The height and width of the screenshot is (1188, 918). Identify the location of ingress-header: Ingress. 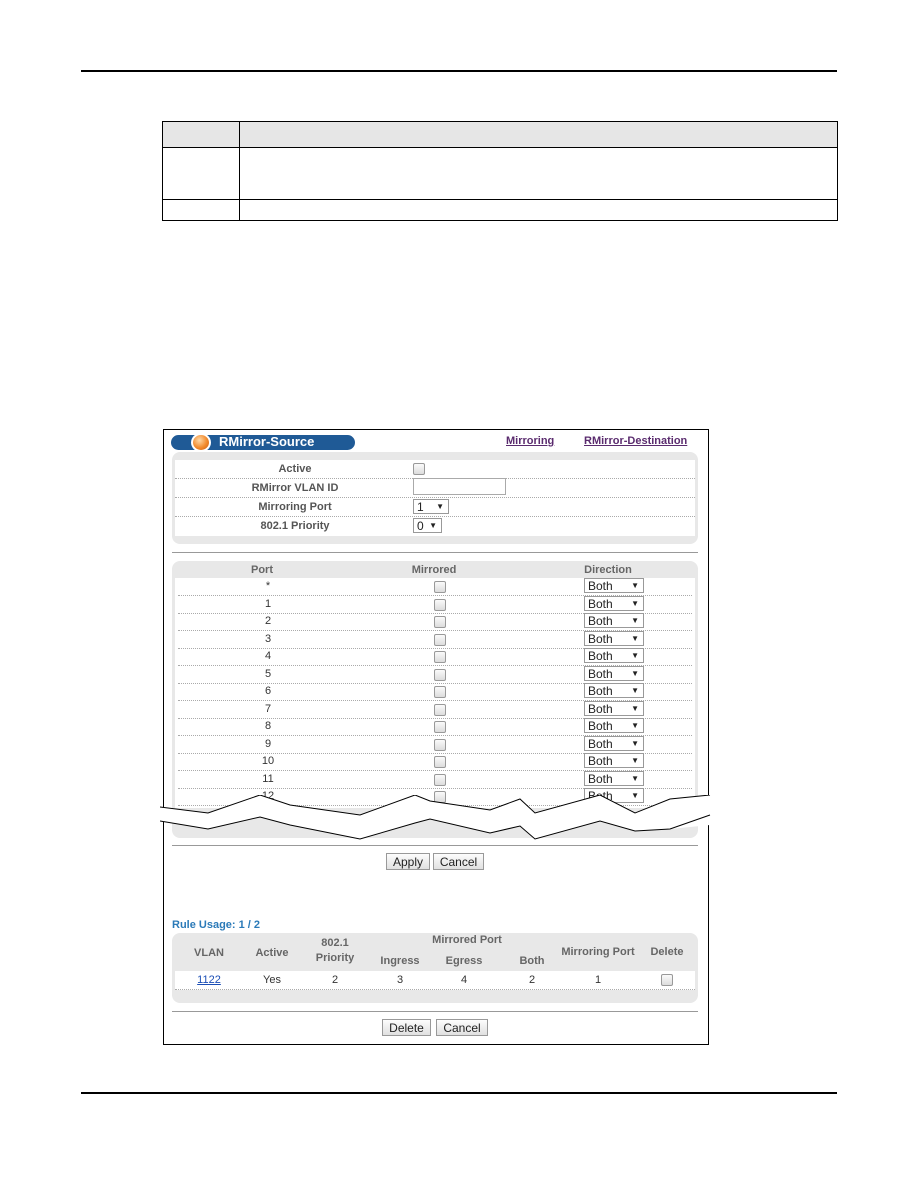
(400, 961).